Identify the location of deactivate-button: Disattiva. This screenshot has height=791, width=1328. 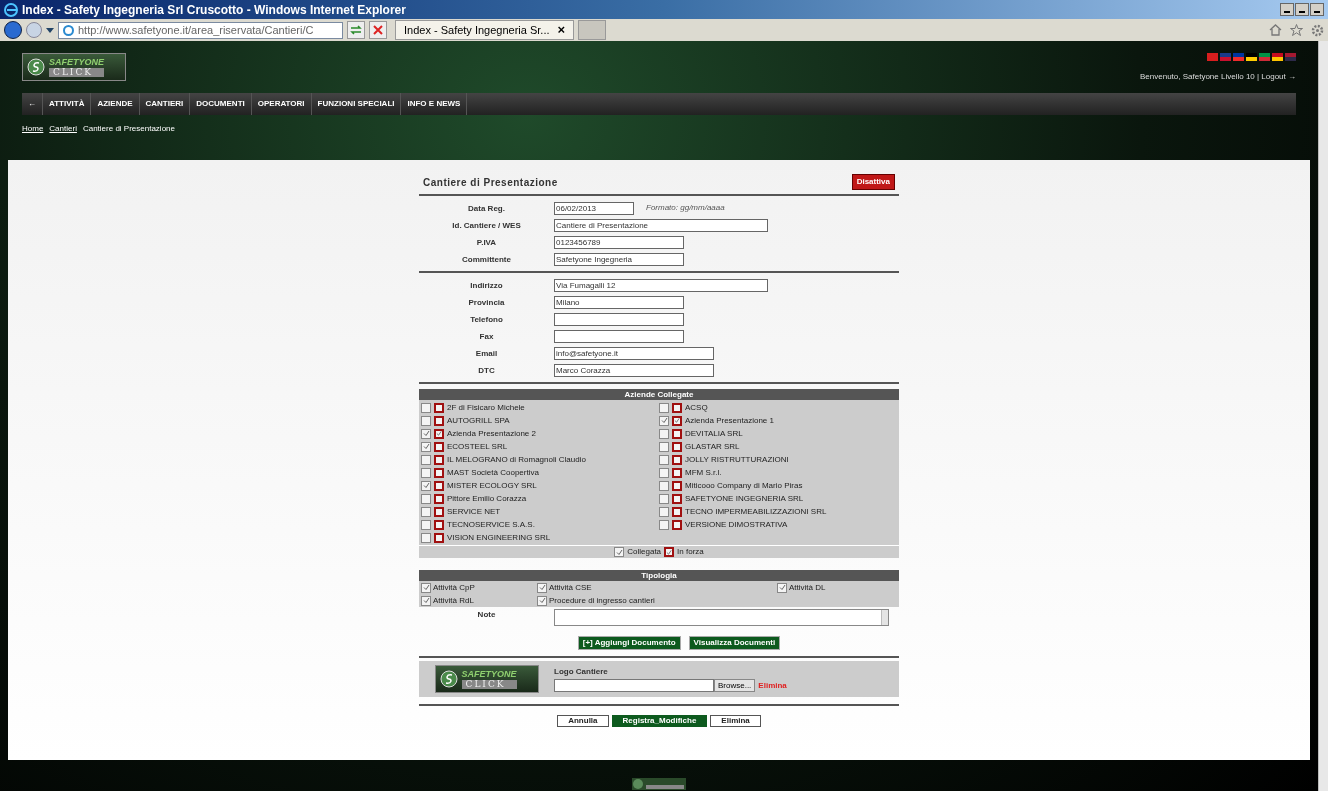
(873, 182).